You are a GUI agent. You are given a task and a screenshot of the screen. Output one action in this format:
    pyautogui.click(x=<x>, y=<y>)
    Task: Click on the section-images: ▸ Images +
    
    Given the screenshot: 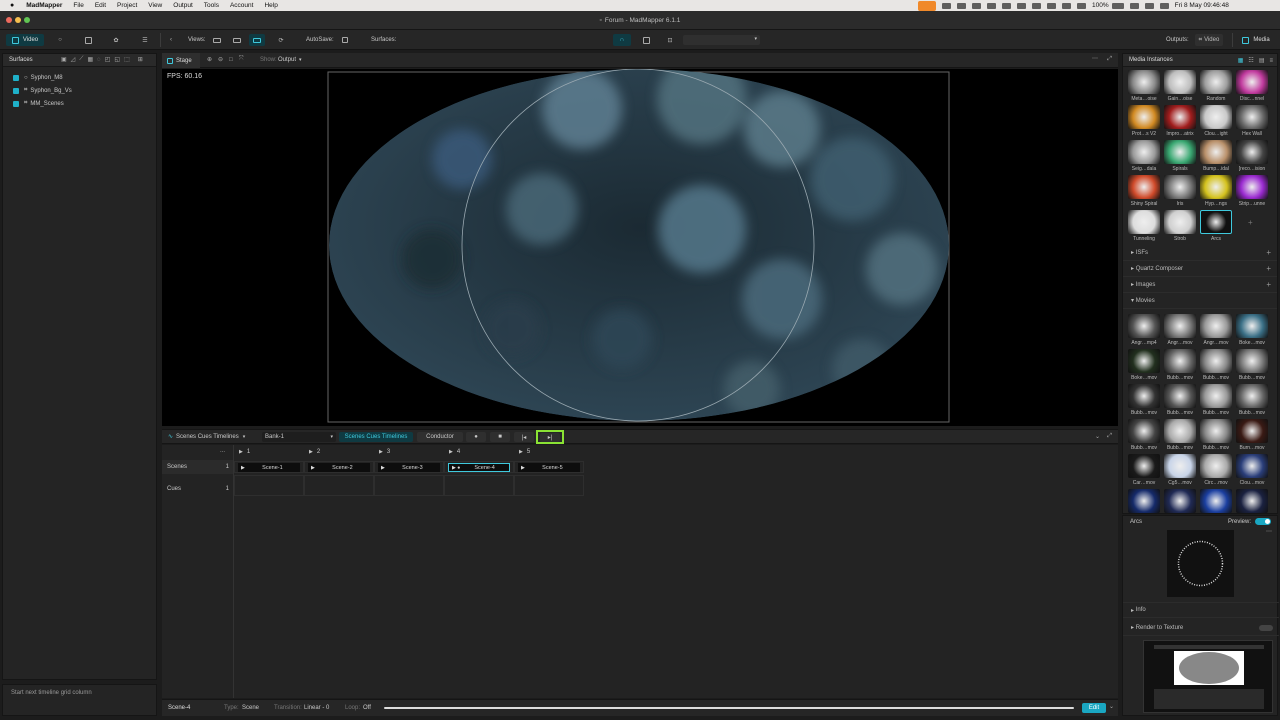 What is the action you would take?
    pyautogui.click(x=1200, y=285)
    